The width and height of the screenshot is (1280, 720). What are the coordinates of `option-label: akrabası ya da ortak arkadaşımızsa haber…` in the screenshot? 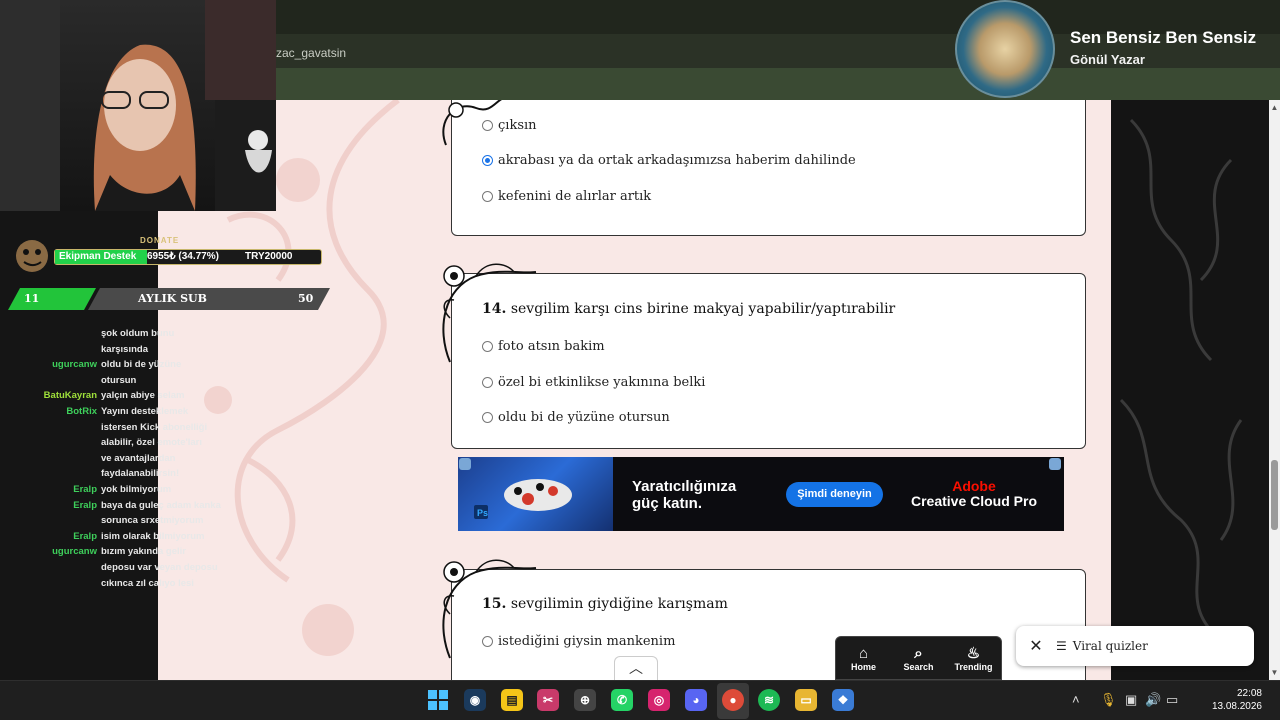 It's located at (677, 160).